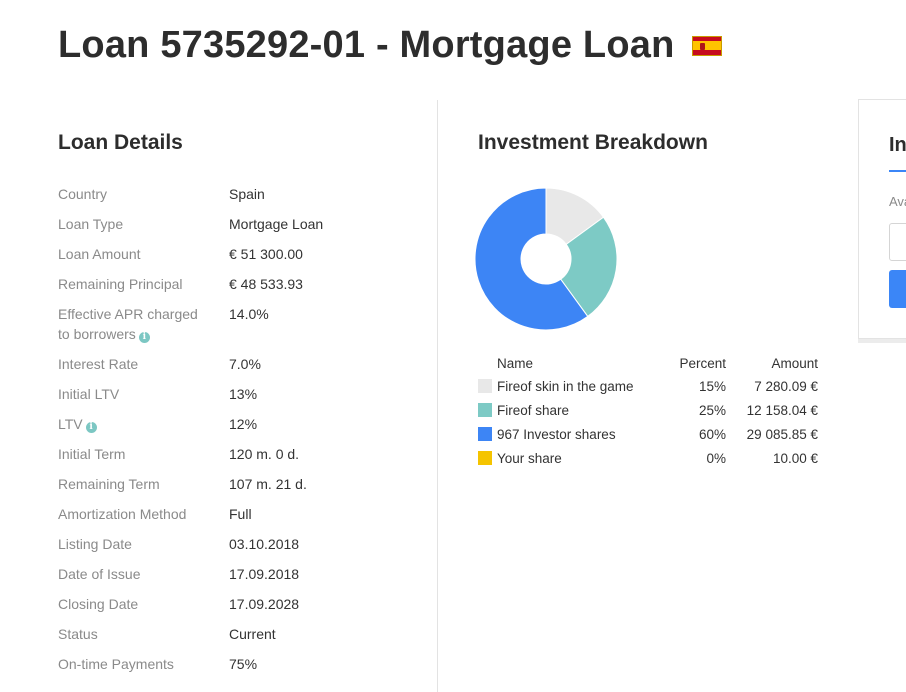  What do you see at coordinates (70, 424) in the screenshot?
I see `detail-label-text: LTV` at bounding box center [70, 424].